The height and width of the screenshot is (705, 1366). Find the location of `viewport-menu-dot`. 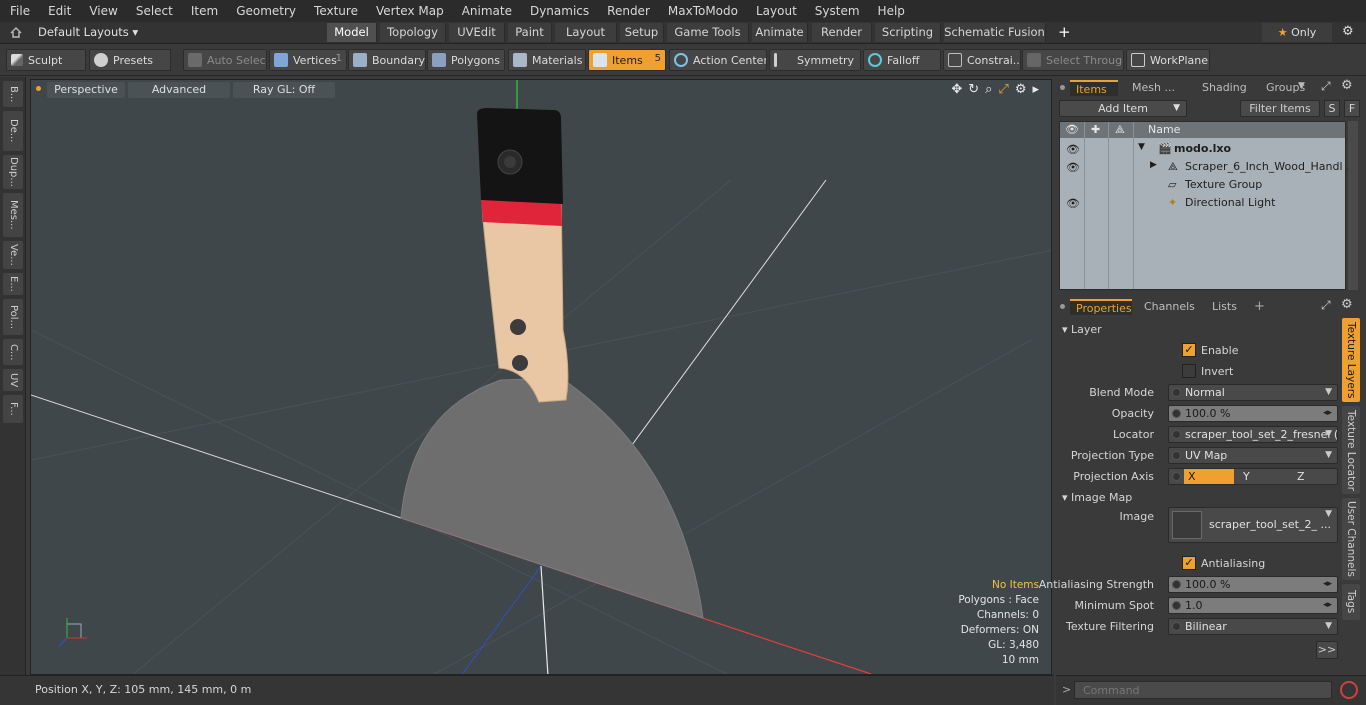

viewport-menu-dot is located at coordinates (38, 88).